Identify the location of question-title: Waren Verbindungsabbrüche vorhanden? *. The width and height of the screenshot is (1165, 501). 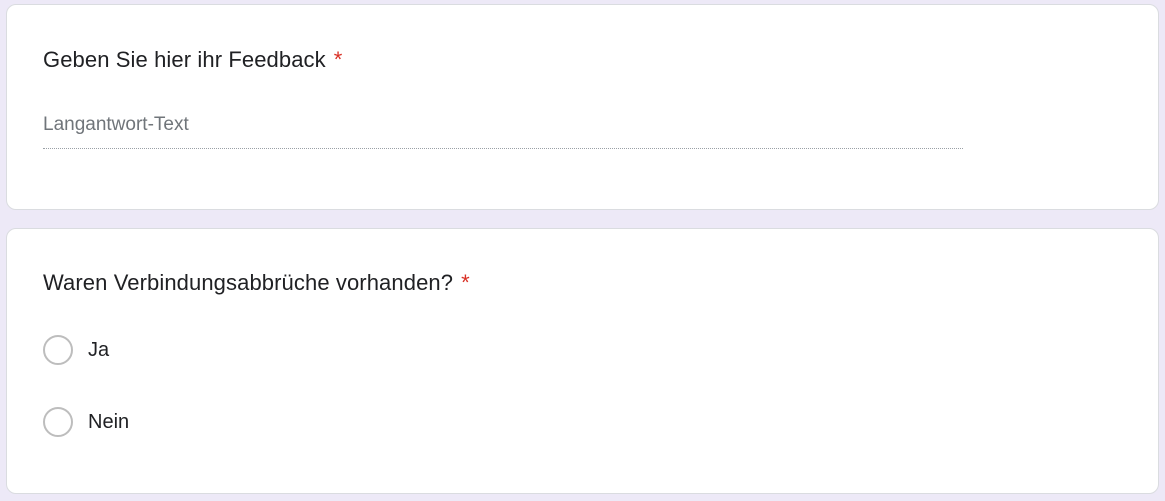
(256, 283).